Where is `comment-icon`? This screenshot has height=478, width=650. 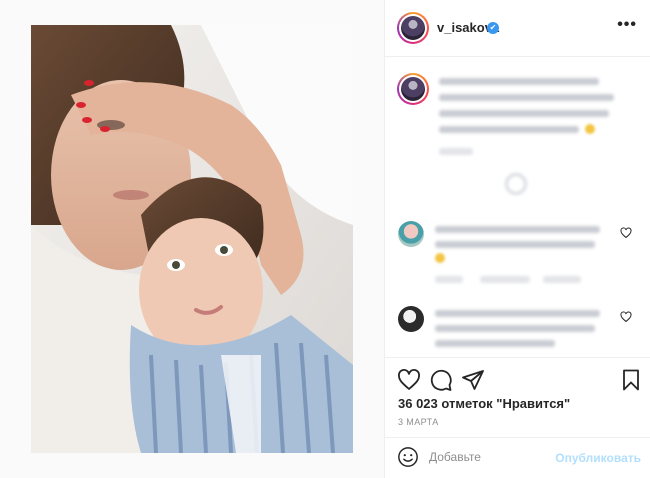 comment-icon is located at coordinates (441, 380).